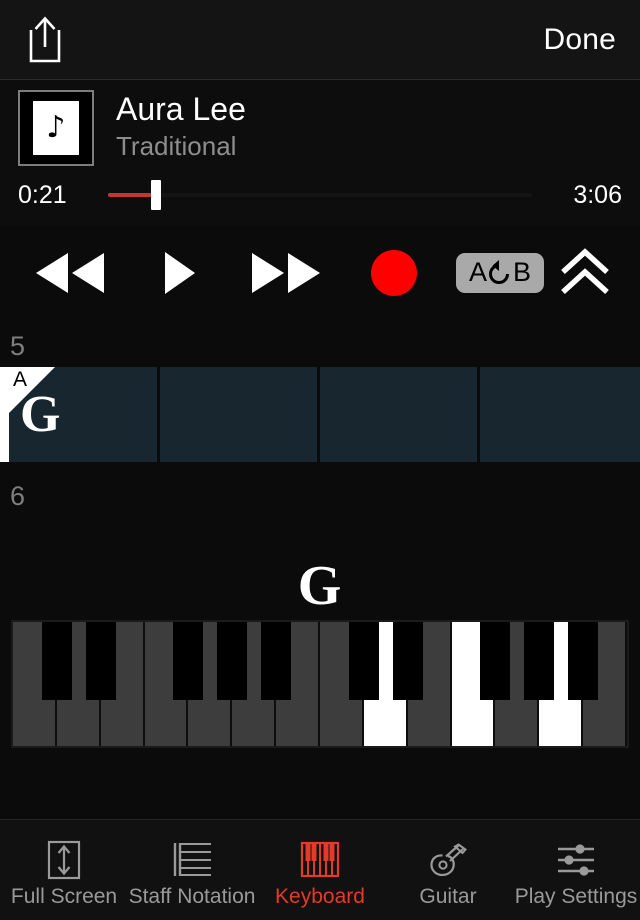 The image size is (640, 920). I want to click on full-screen-icon, so click(64, 860).